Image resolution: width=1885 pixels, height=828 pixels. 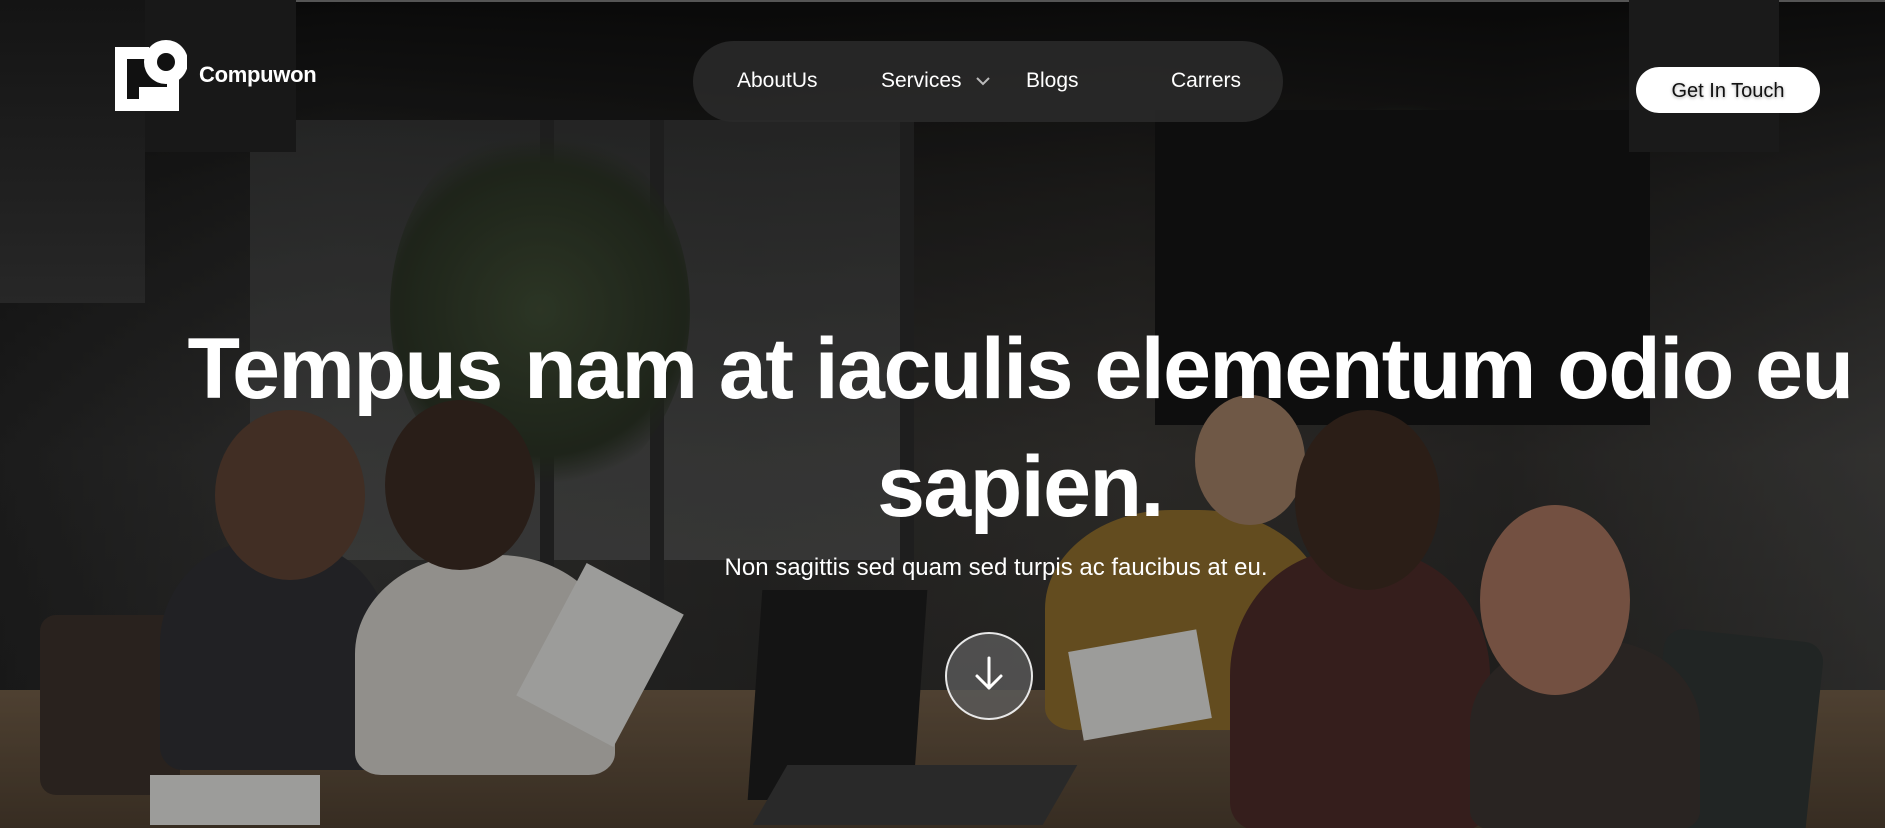 What do you see at coordinates (777, 81) in the screenshot?
I see `nav-item-about-us: AboutUs` at bounding box center [777, 81].